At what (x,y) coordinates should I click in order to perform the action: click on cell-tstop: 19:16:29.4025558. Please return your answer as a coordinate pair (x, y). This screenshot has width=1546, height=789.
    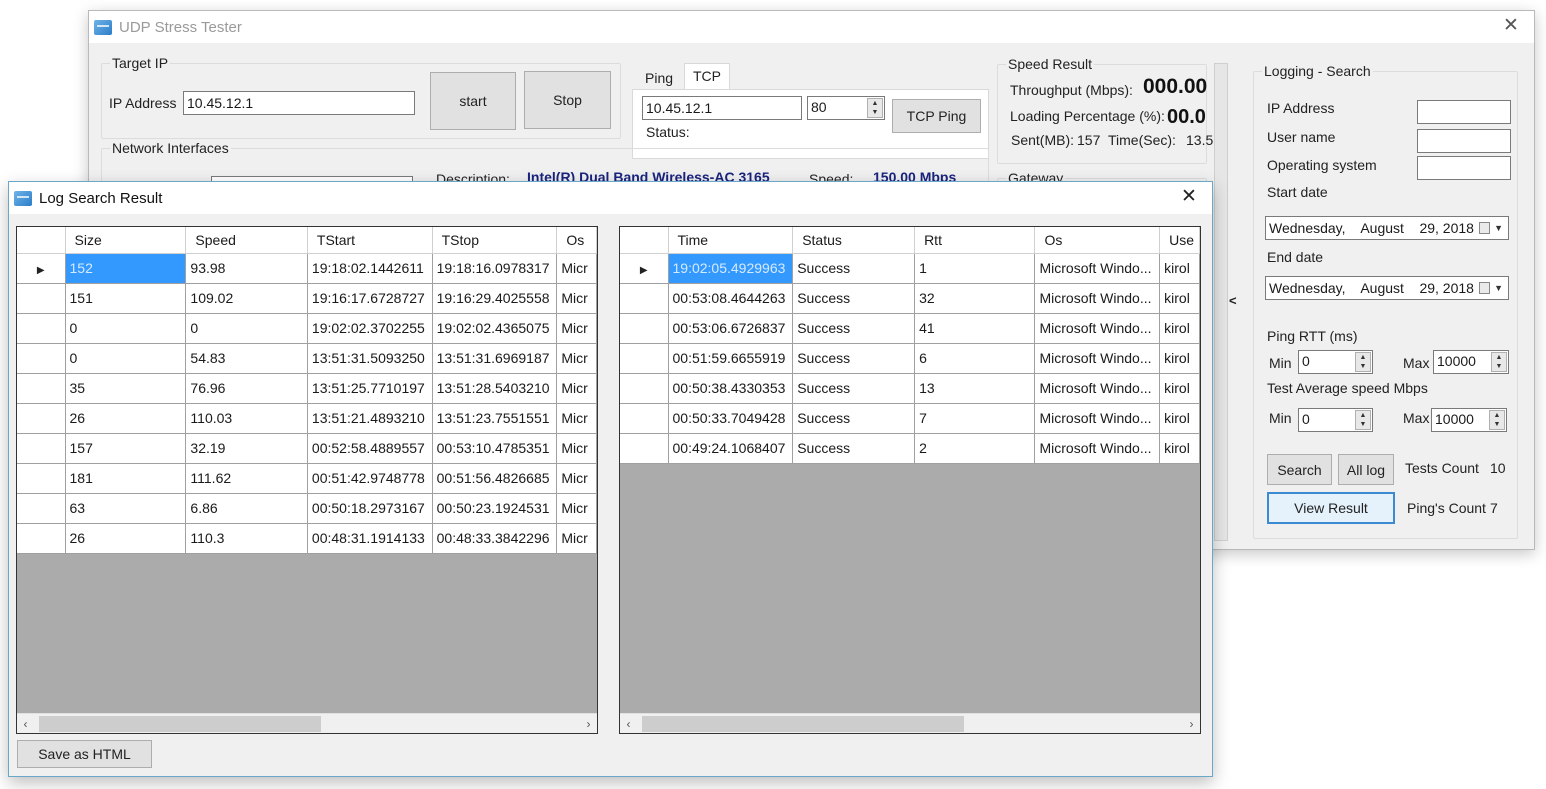
    Looking at the image, I should click on (494, 298).